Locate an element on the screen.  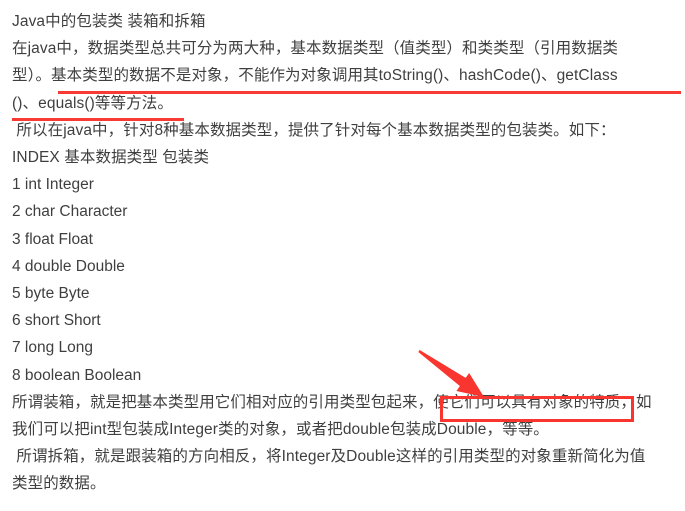
boxing-text-after: ，如 is located at coordinates (636, 402).